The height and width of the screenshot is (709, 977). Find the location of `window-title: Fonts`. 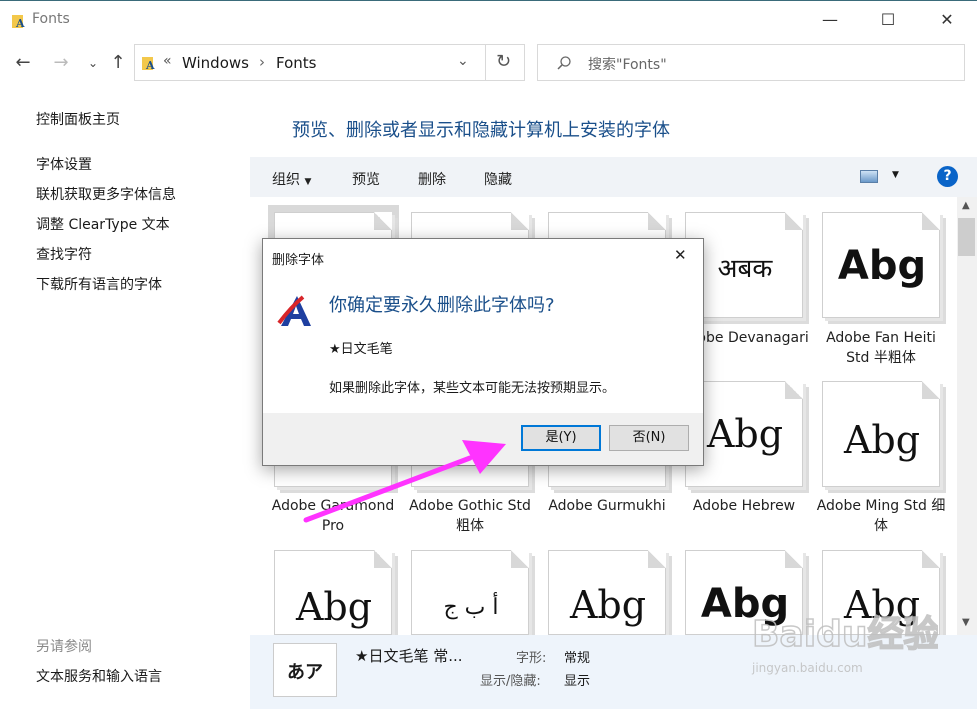

window-title: Fonts is located at coordinates (51, 19).